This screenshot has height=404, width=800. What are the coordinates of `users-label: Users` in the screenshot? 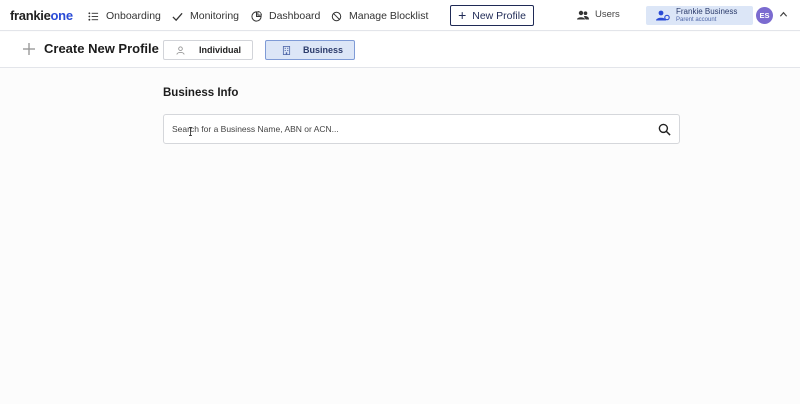 It's located at (607, 14).